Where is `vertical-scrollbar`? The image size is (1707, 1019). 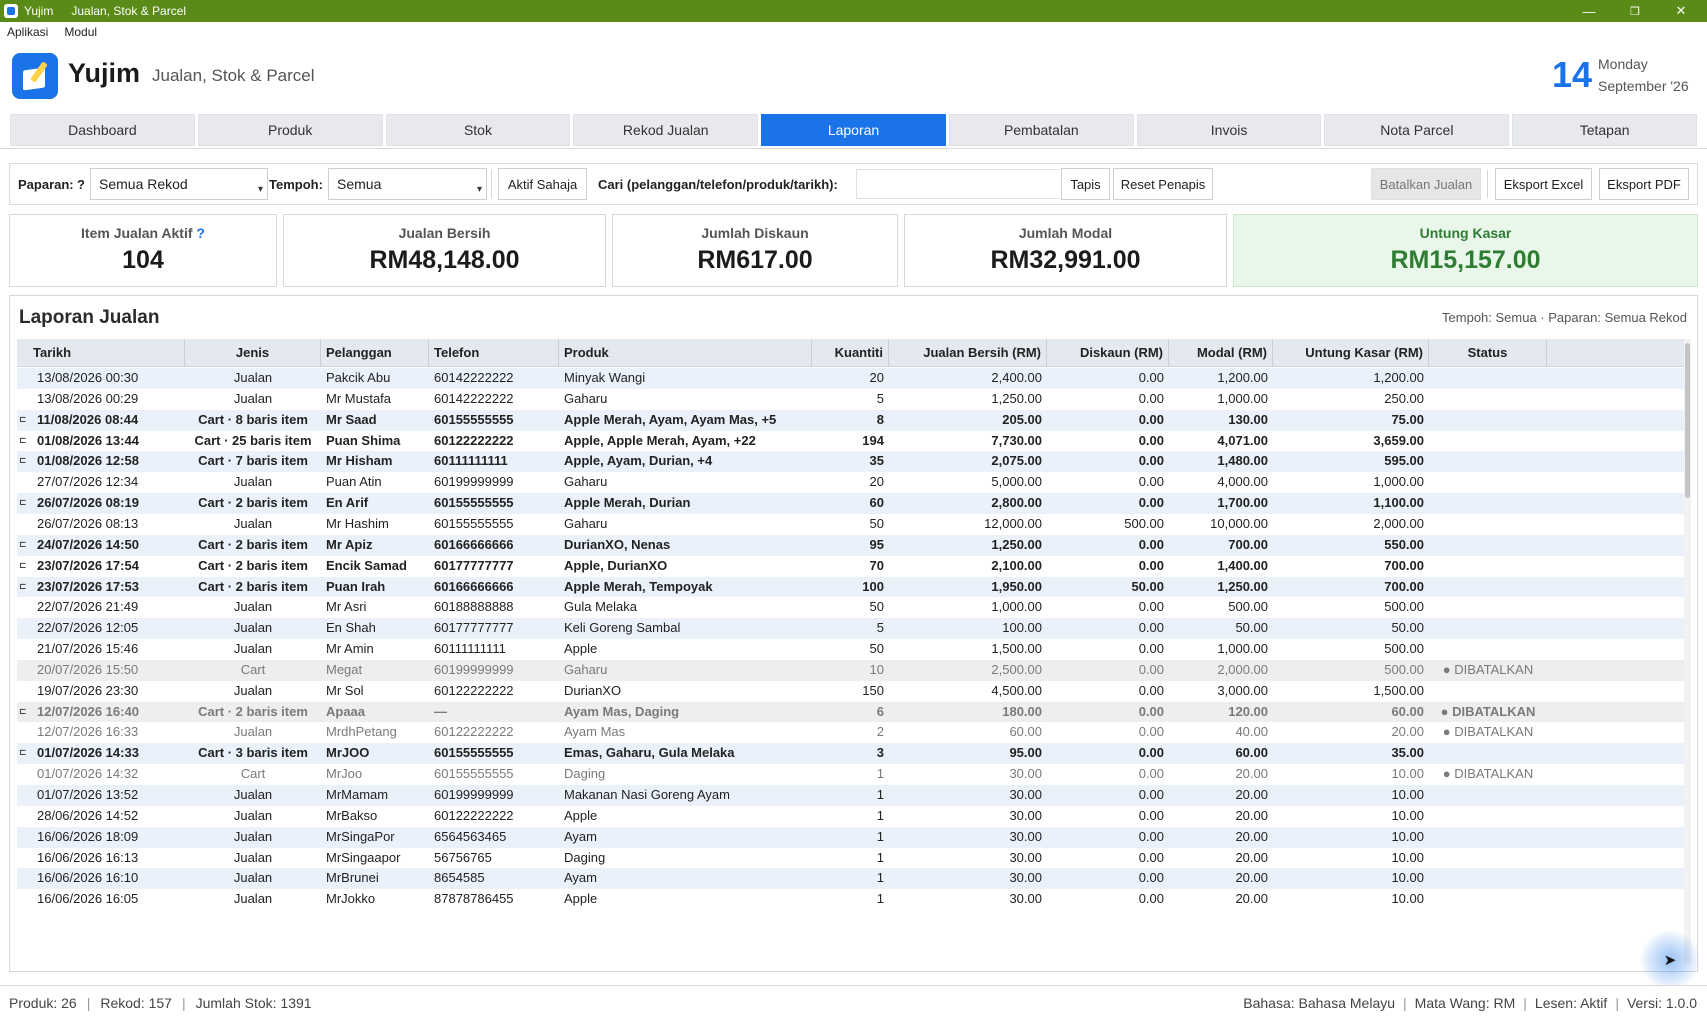
vertical-scrollbar is located at coordinates (1687, 651).